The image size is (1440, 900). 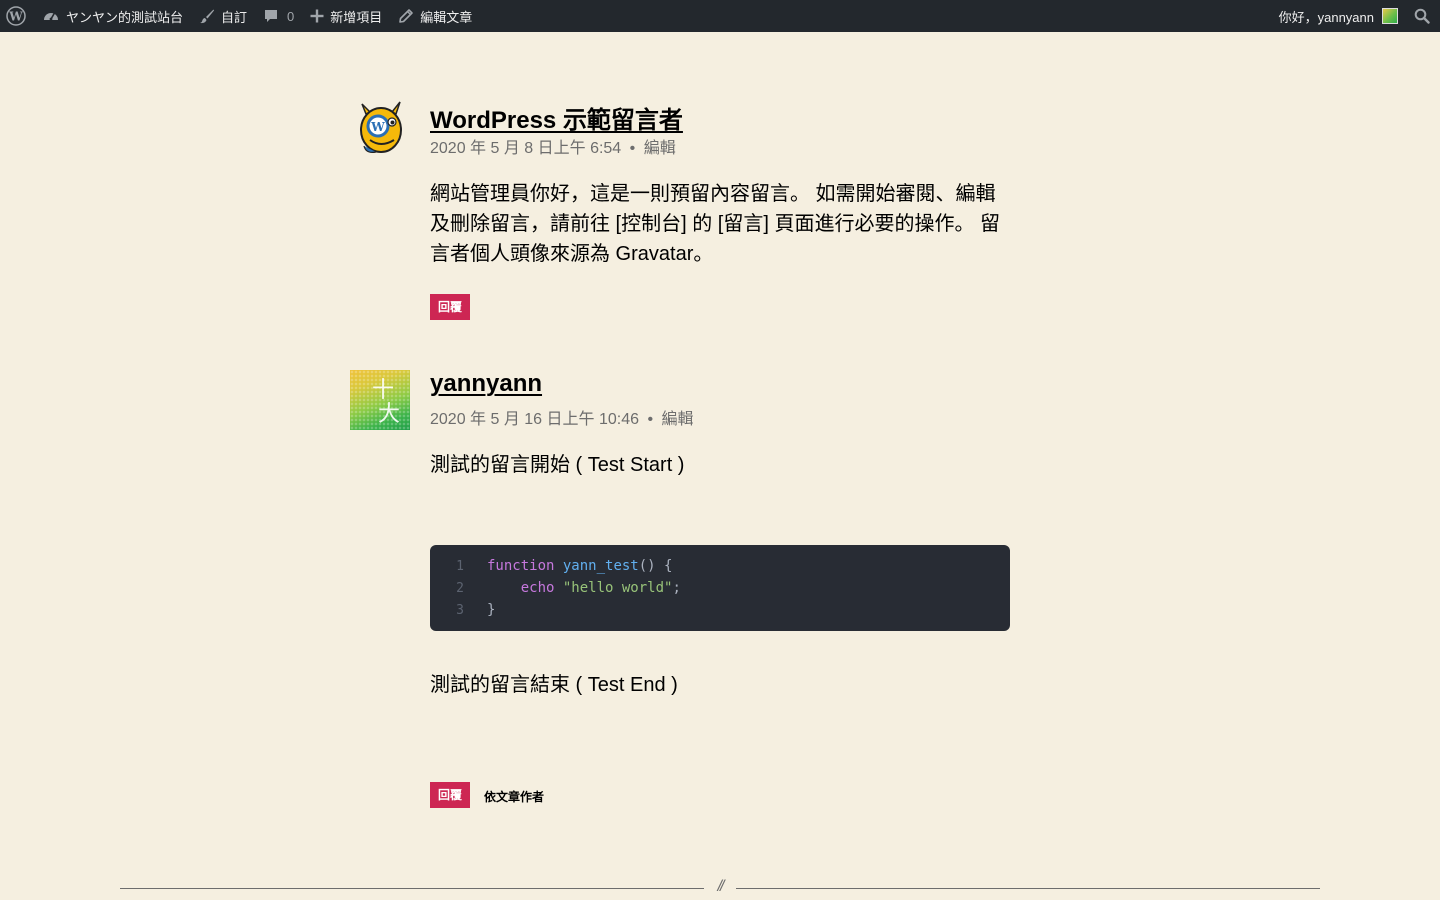 I want to click on code-punctuation: }, so click(x=491, y=610).